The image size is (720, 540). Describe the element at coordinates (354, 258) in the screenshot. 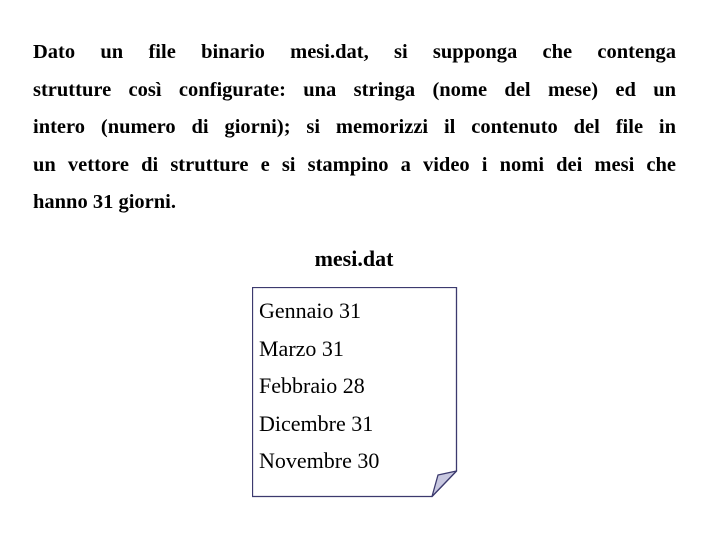

I see `file-name-label: mesi.dat` at that location.